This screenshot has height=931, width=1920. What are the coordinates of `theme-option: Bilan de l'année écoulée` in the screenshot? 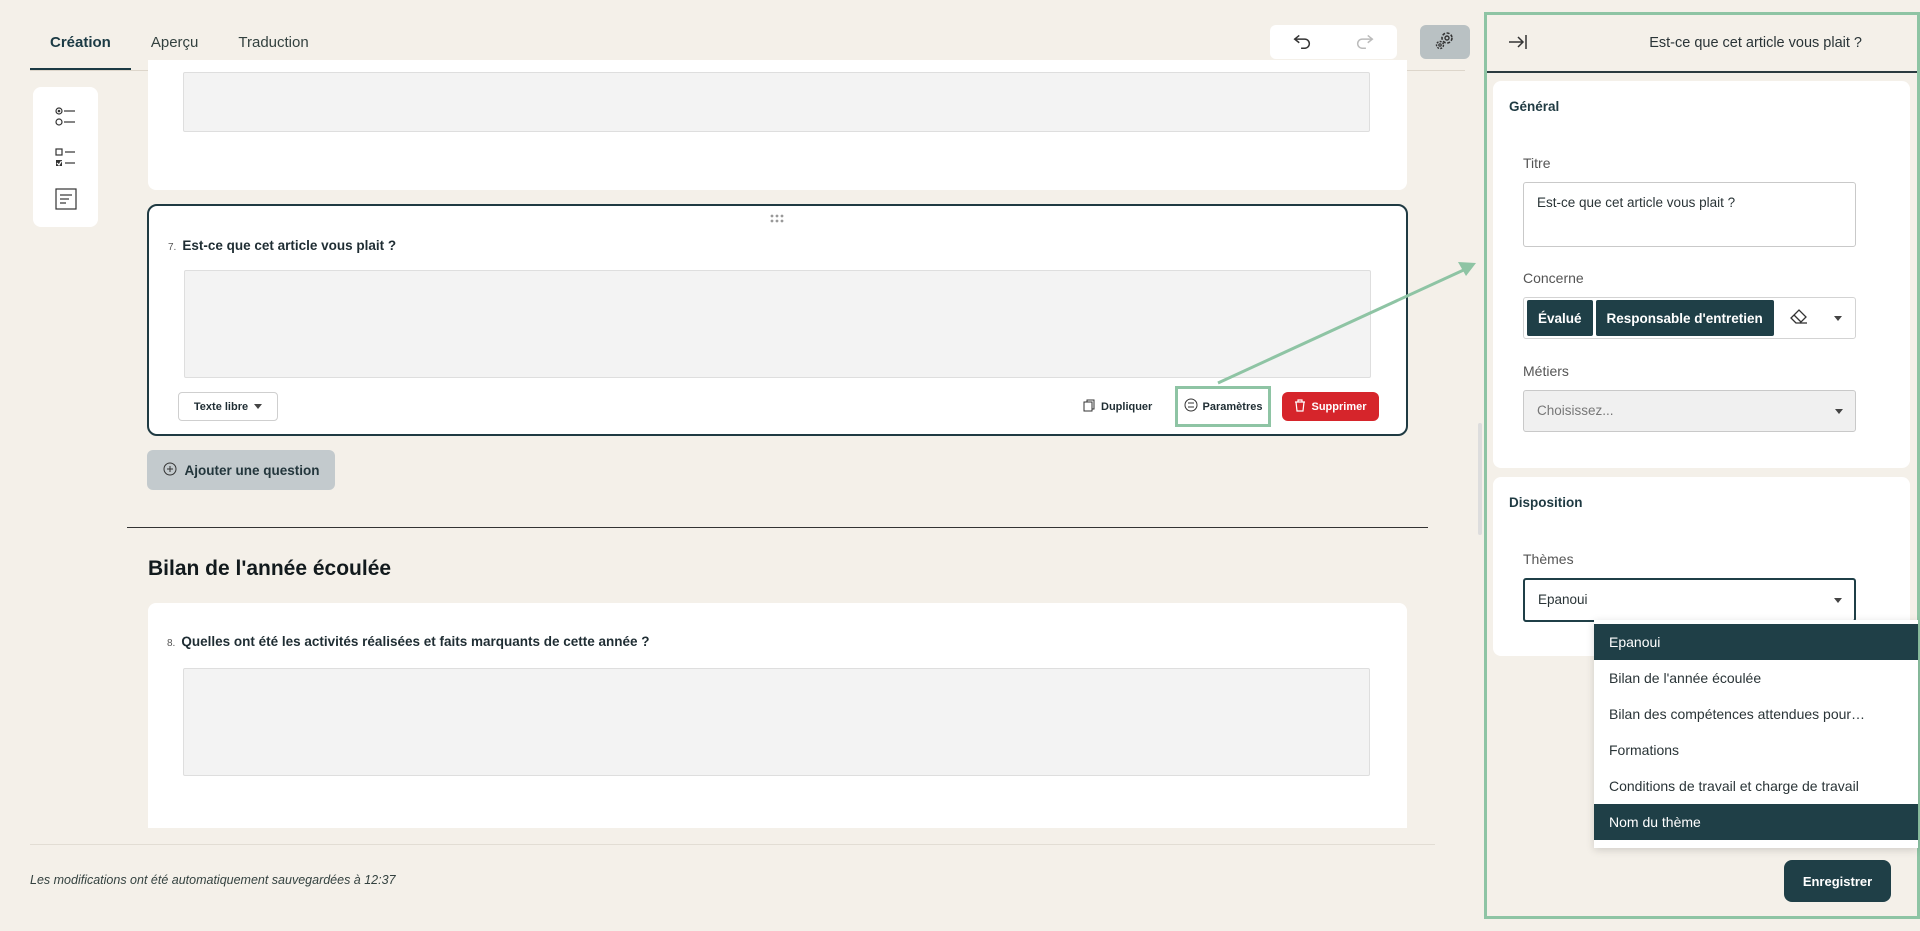 It's located at (1756, 678).